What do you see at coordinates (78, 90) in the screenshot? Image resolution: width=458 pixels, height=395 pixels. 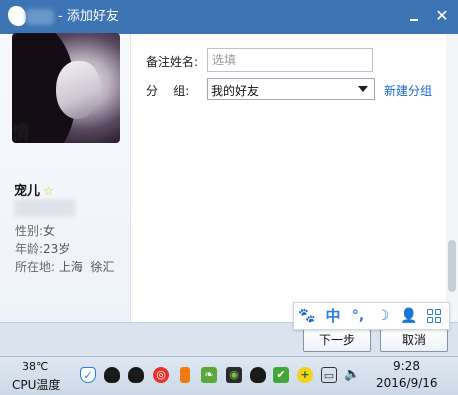 I see `avatar-face-shape` at bounding box center [78, 90].